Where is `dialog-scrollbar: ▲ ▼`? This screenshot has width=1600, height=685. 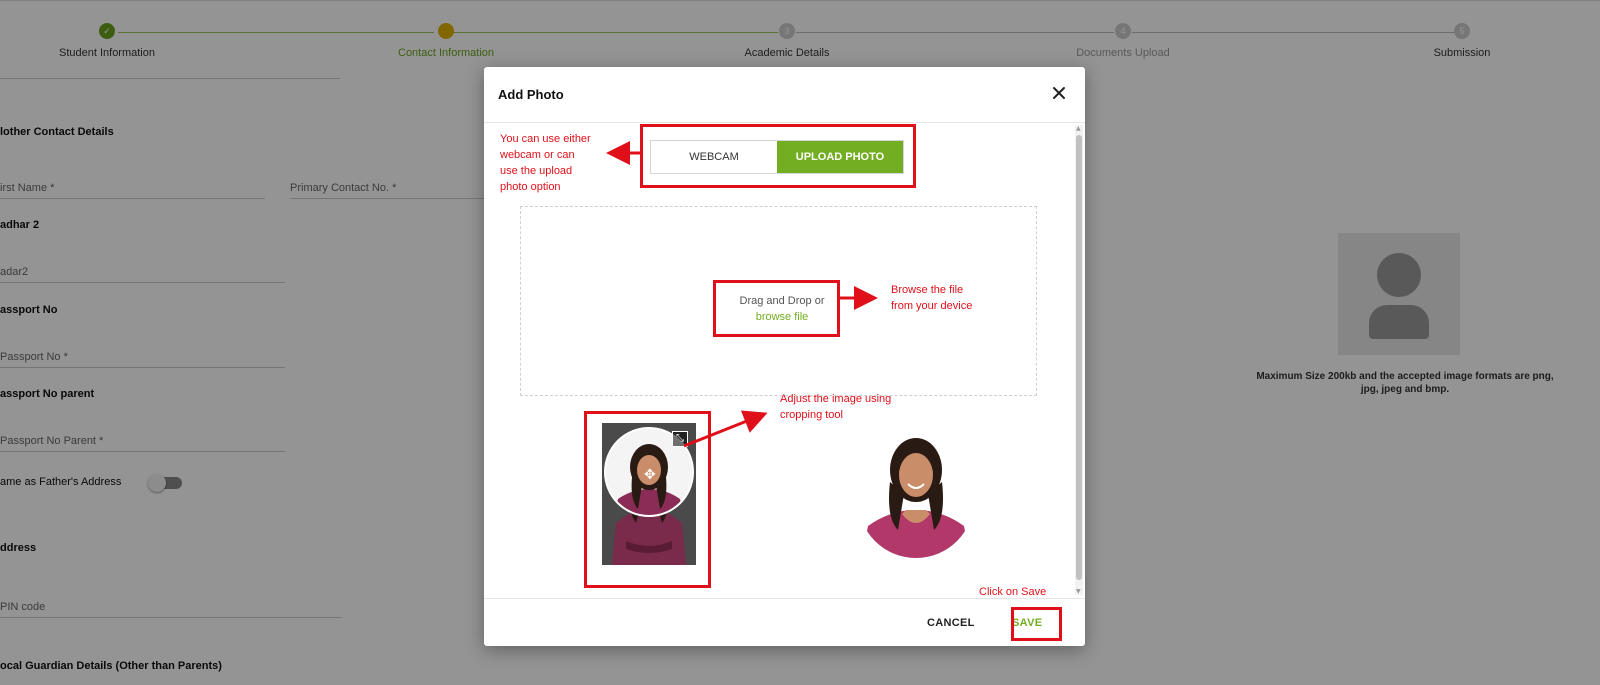 dialog-scrollbar: ▲ ▼ is located at coordinates (1079, 360).